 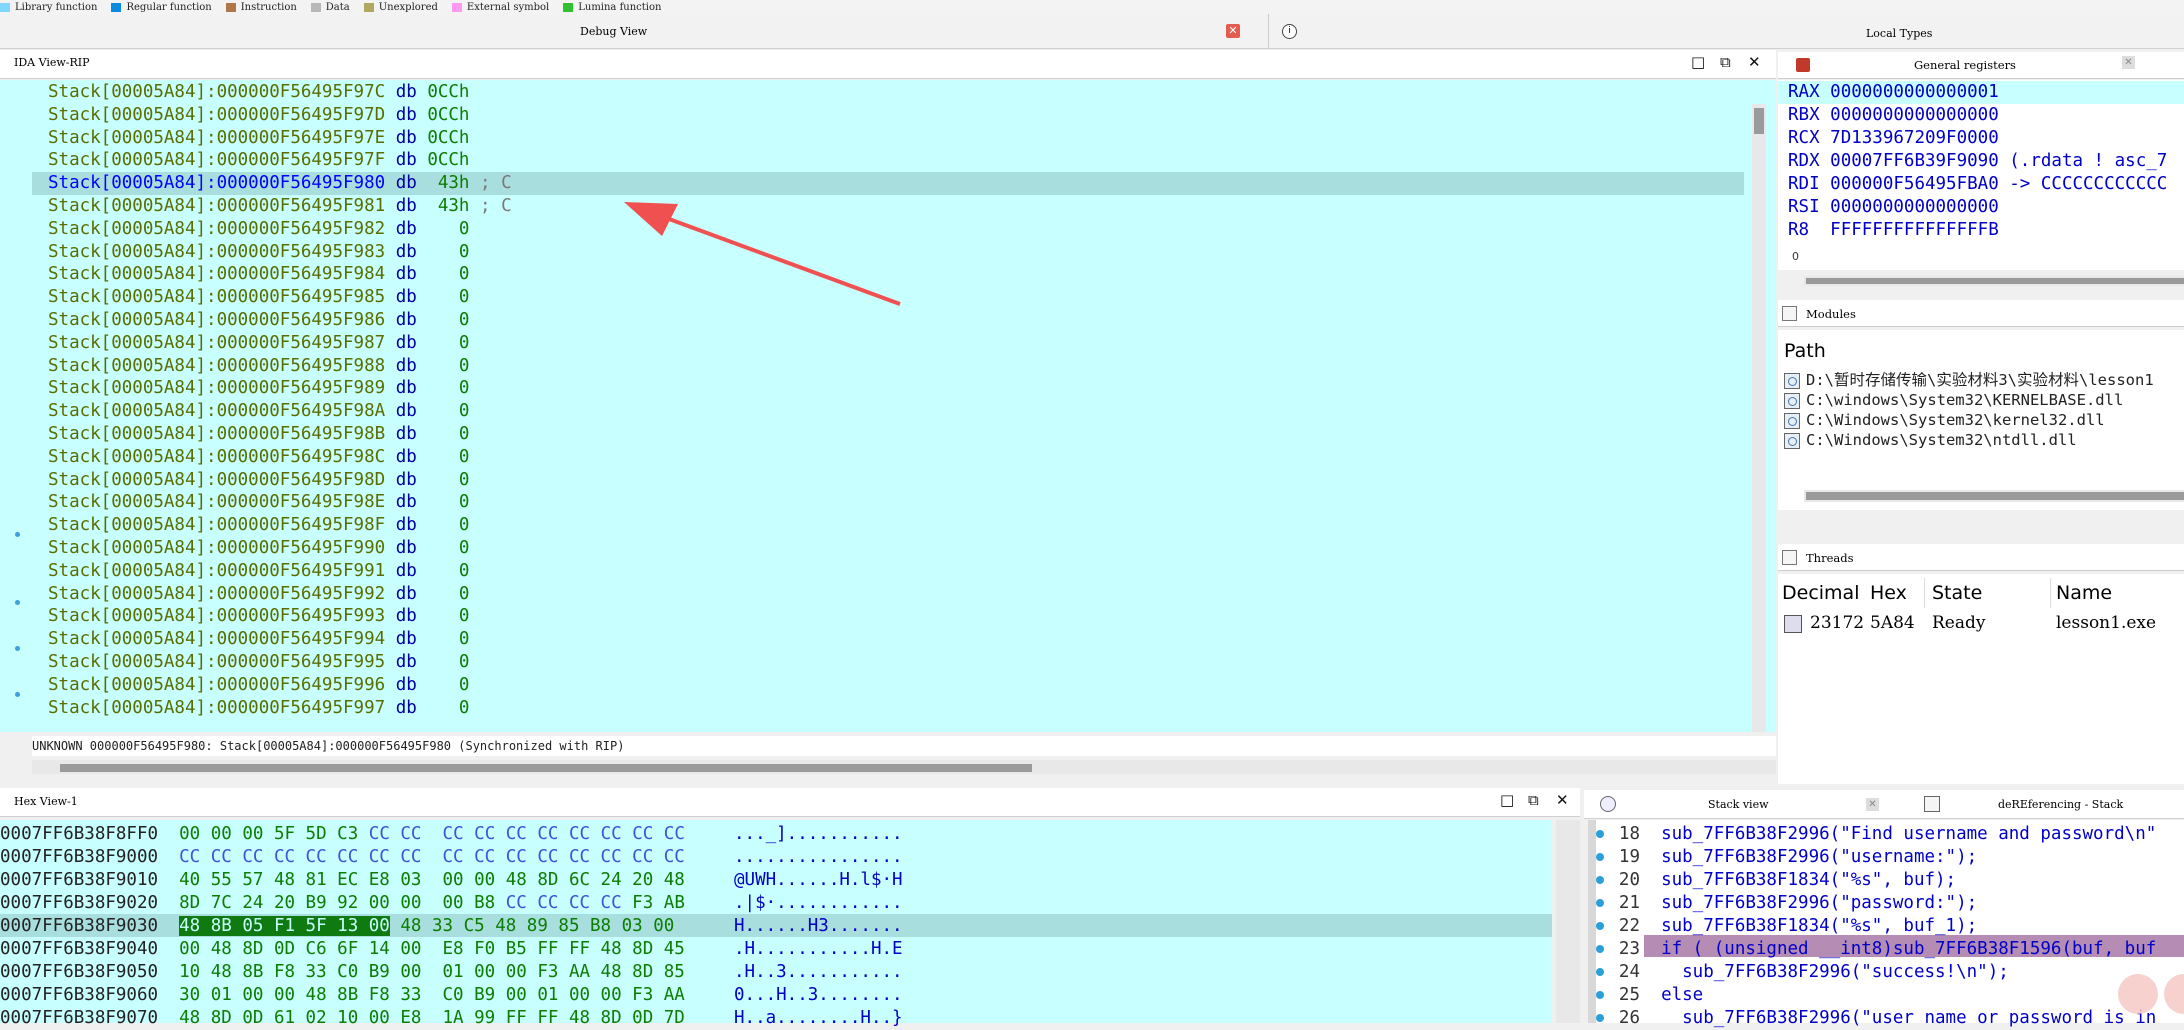 I want to click on pseudo-line: 21 sub_7FF6B38F2996("password:");, so click(x=1786, y=903).